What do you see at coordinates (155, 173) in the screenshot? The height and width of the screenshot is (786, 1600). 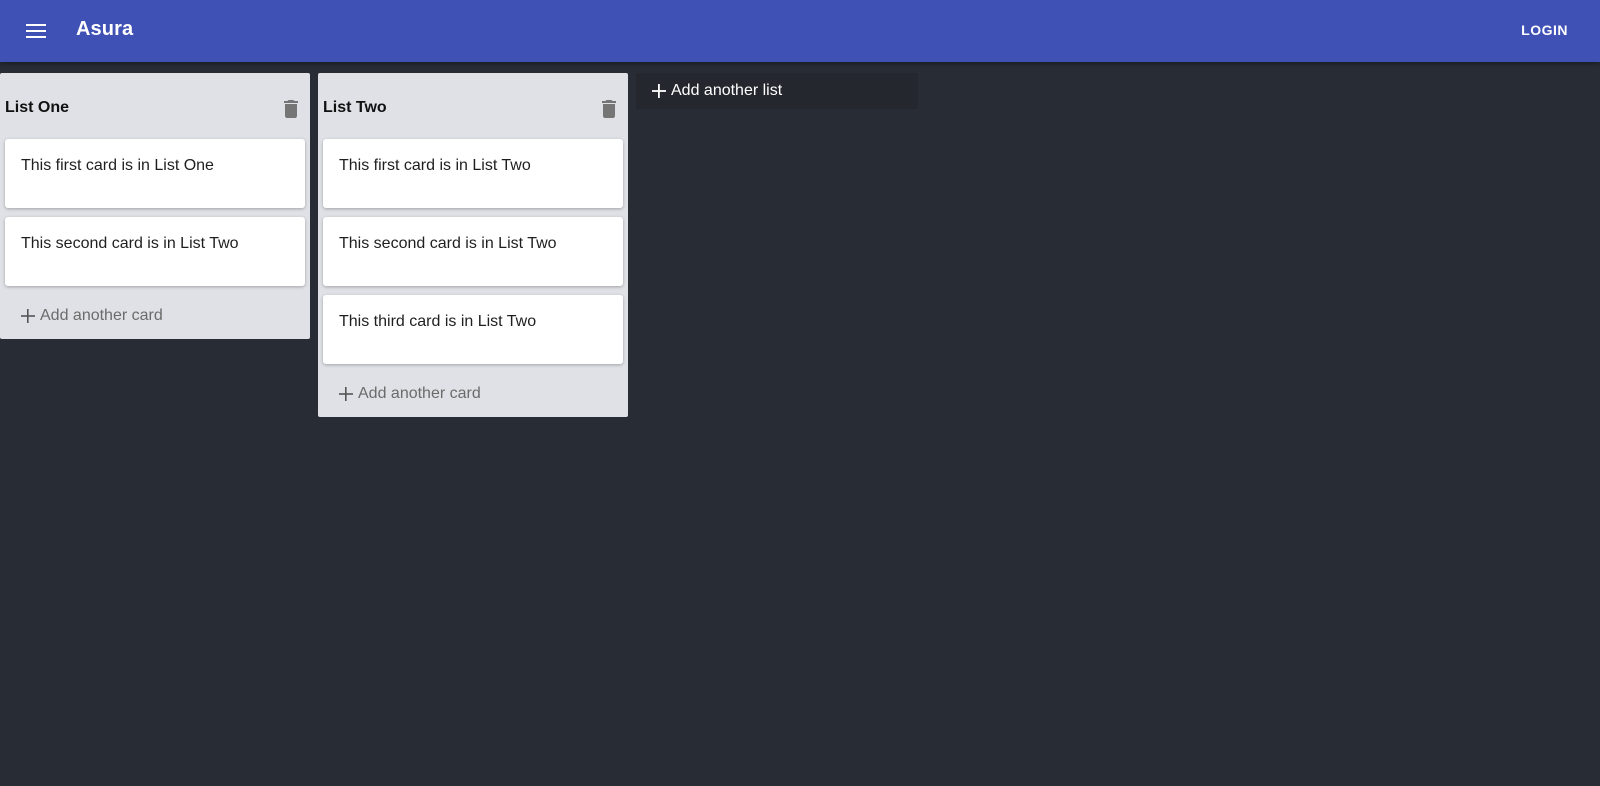 I see `card: This first card is in List One` at bounding box center [155, 173].